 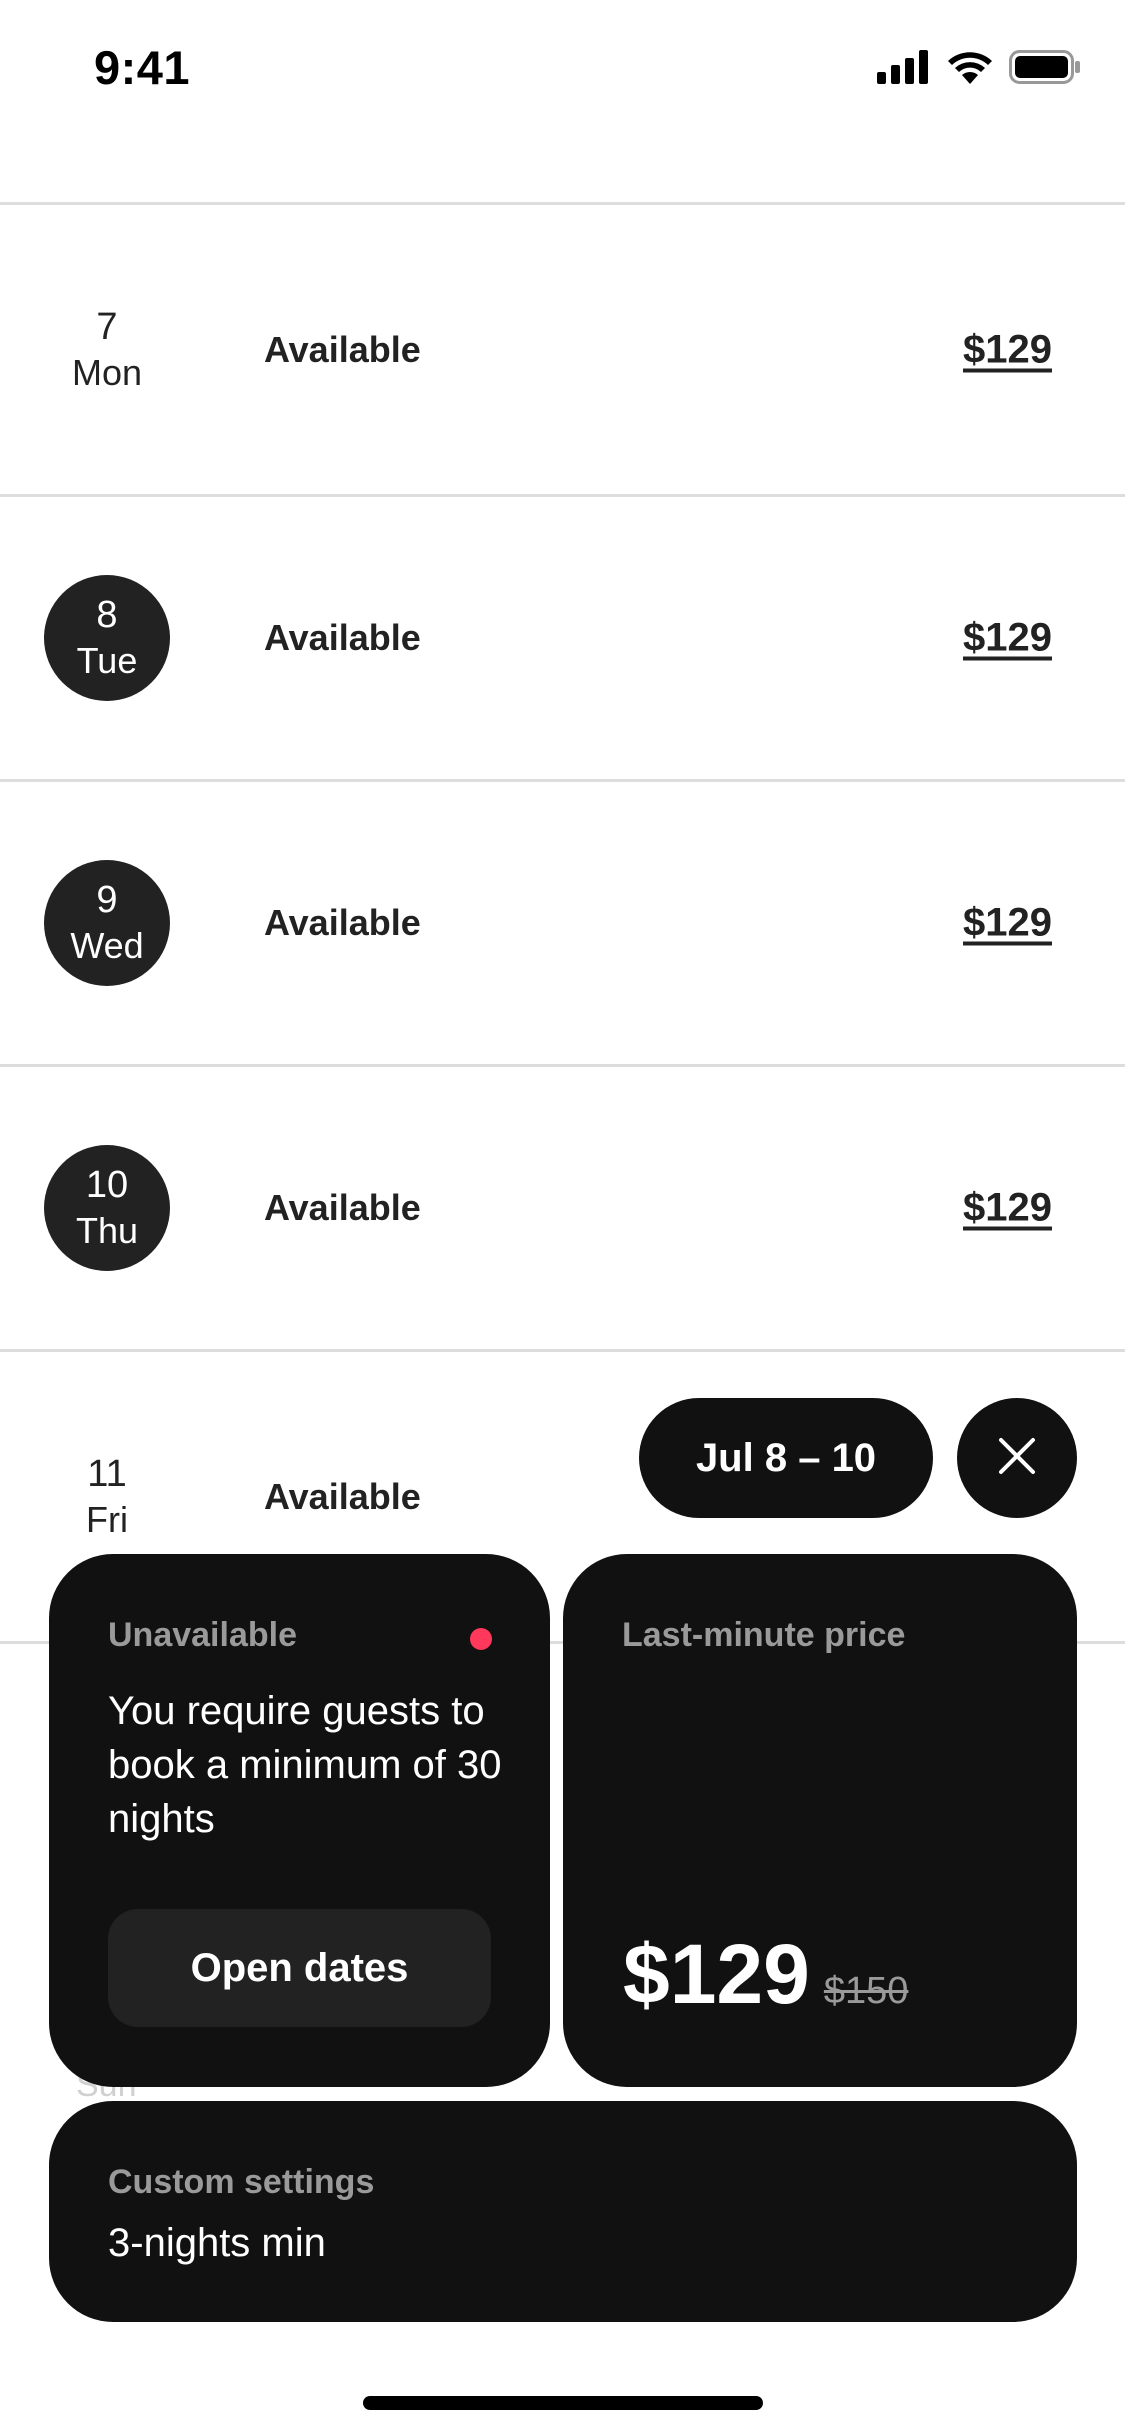 I want to click on calendar-row: 9 Wed Available $129, so click(x=562, y=923).